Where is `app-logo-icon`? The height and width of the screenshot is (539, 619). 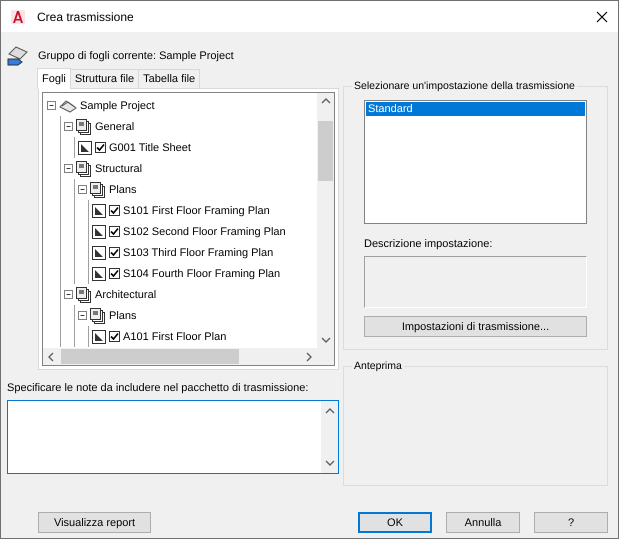
app-logo-icon is located at coordinates (18, 17).